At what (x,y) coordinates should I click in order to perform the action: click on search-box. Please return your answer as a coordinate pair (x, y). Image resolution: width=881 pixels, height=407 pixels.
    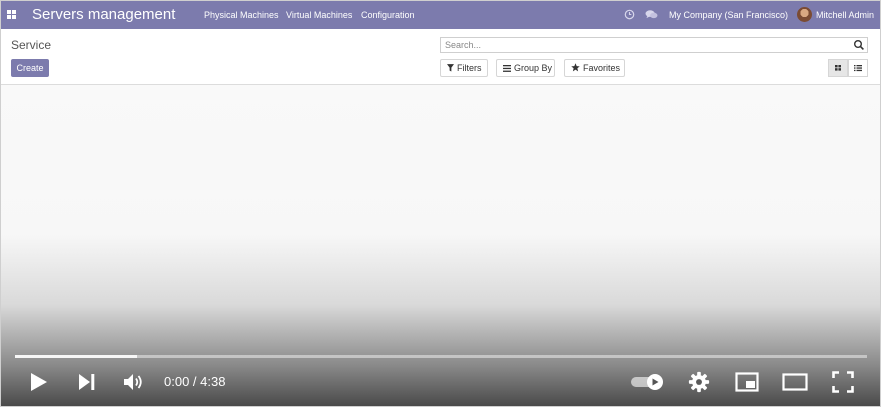
    Looking at the image, I should click on (654, 45).